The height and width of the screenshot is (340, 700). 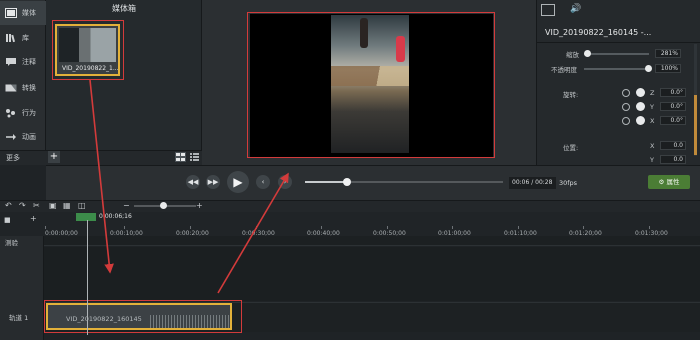 What do you see at coordinates (101, 176) in the screenshot?
I see `arrow-bin-to-timeline` at bounding box center [101, 176].